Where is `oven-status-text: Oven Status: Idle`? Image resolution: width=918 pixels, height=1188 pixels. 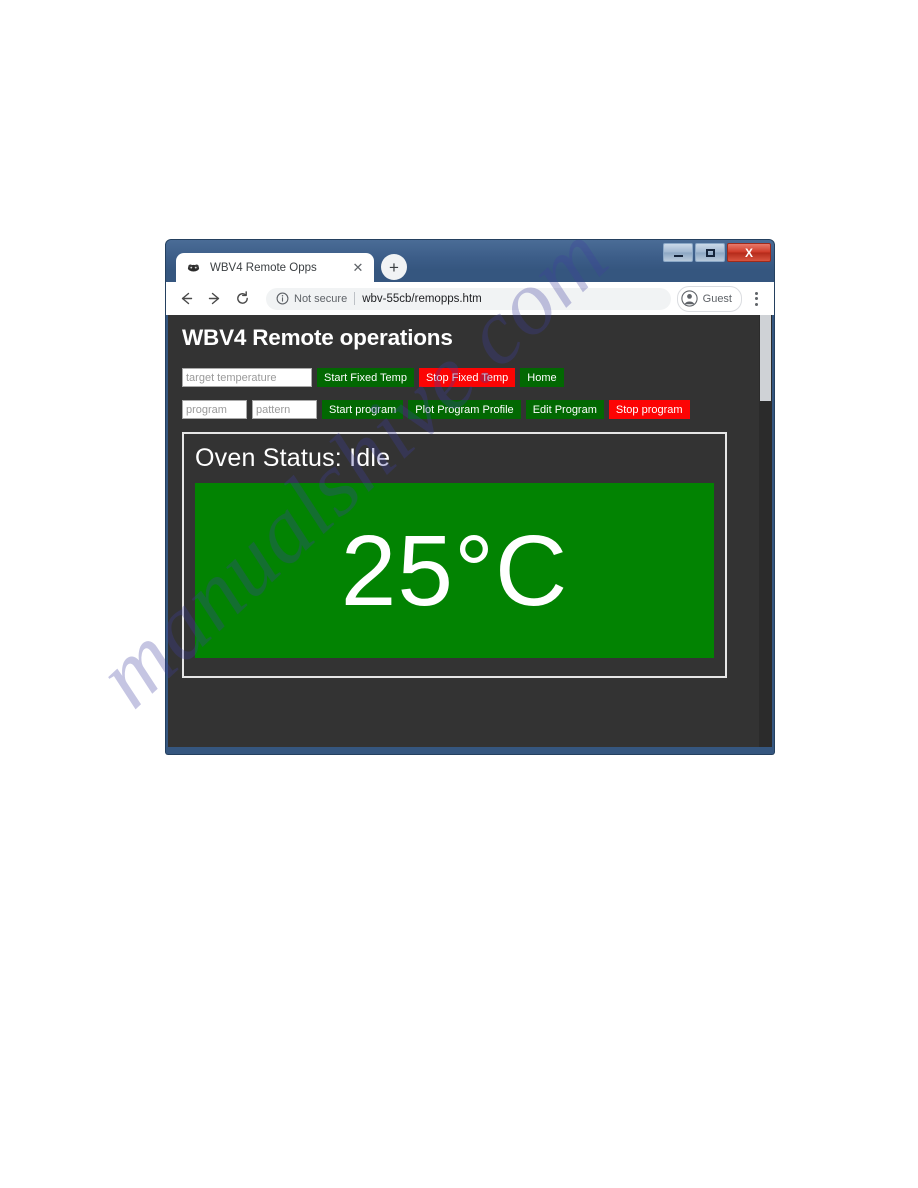
oven-status-text: Oven Status: Idle is located at coordinates (293, 458).